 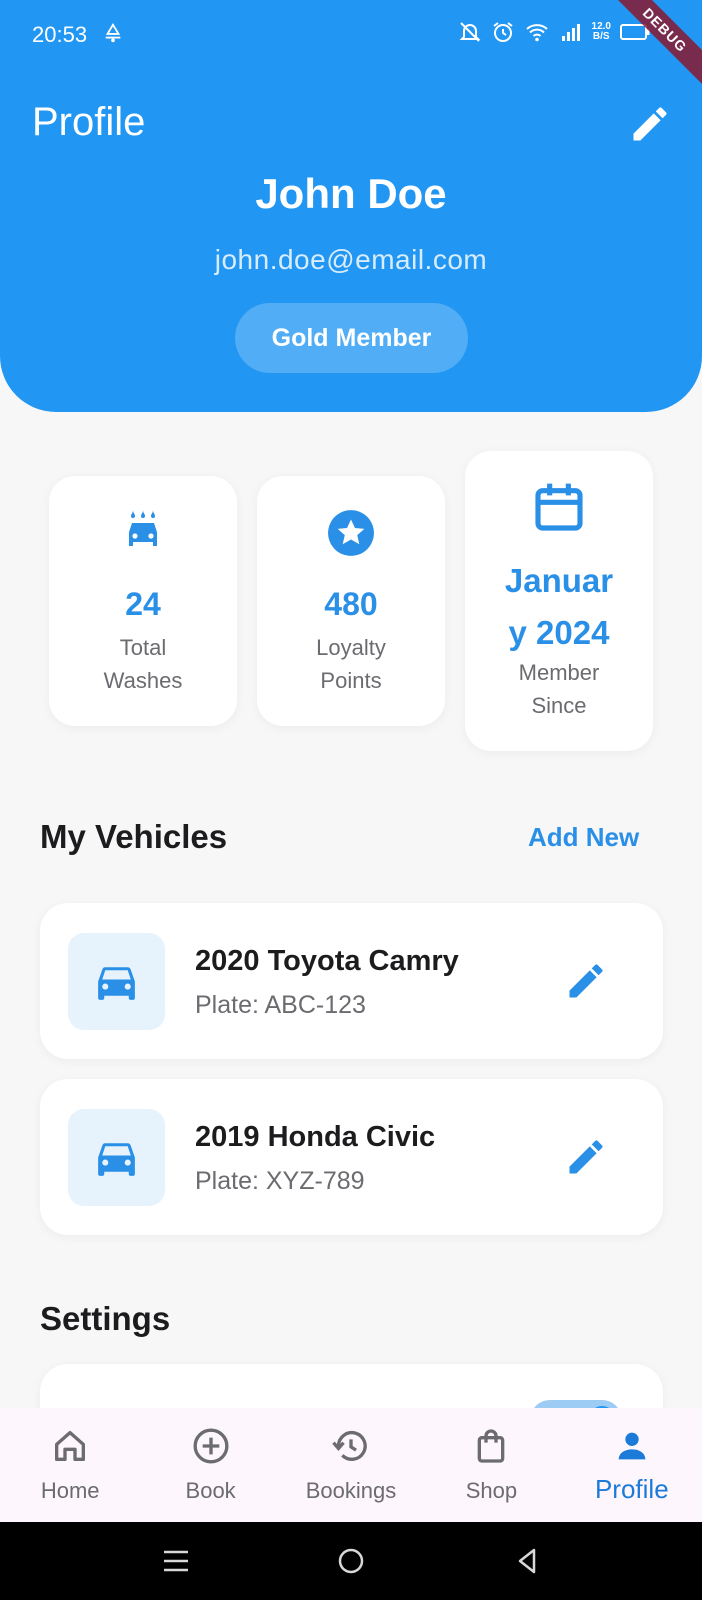 I want to click on edit-profile-pencil-icon, so click(x=650, y=124).